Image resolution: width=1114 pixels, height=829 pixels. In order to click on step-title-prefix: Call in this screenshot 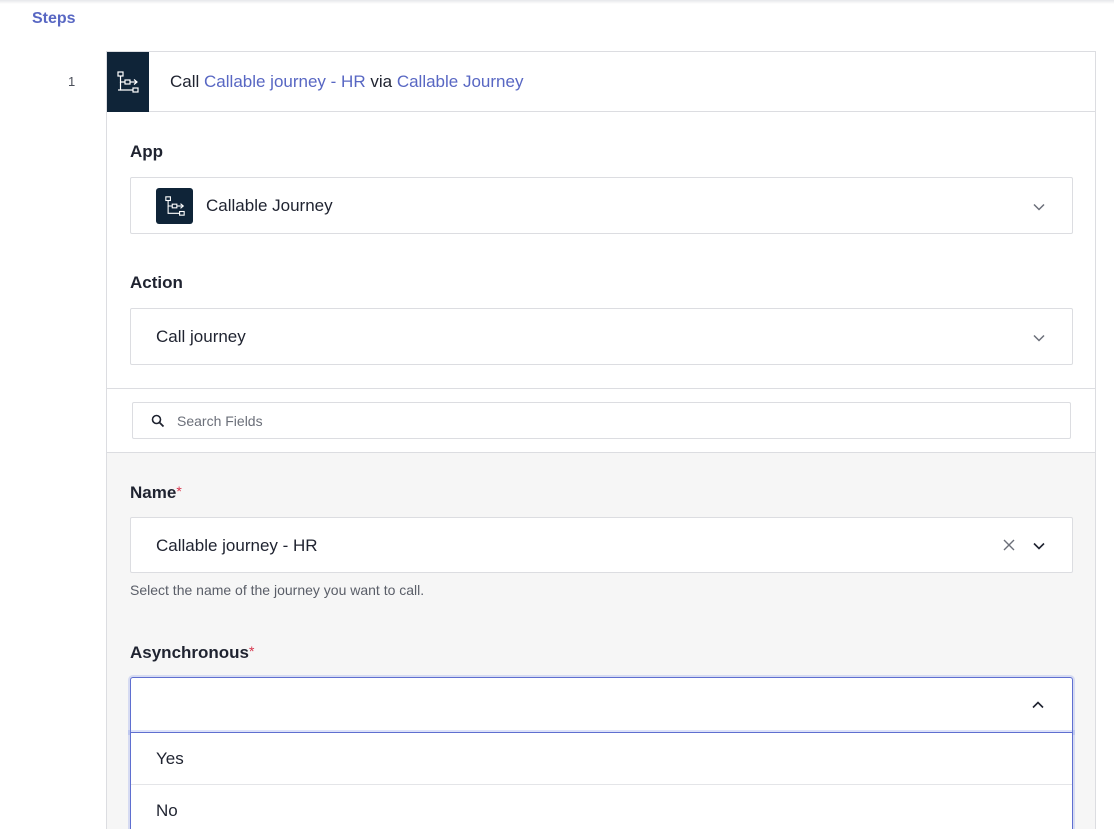, I will do `click(185, 81)`.